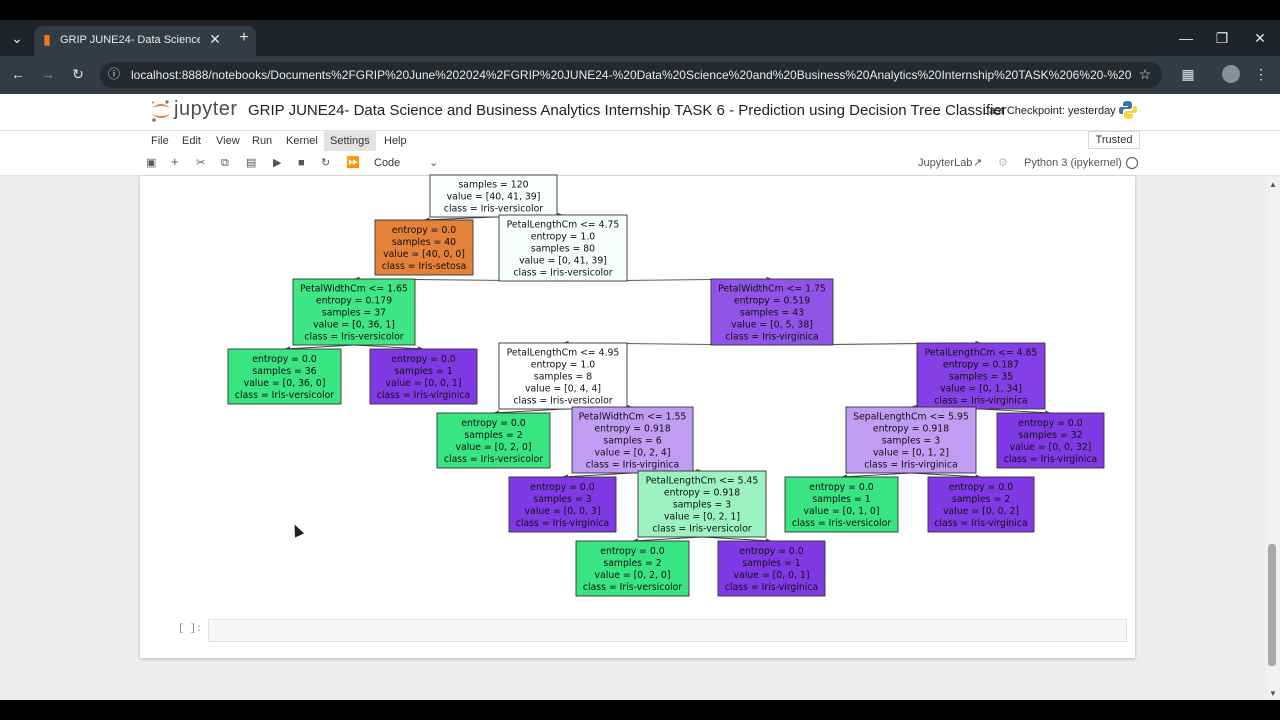 The image size is (1280, 720). I want to click on tree-node-label: samples = 8, so click(563, 376).